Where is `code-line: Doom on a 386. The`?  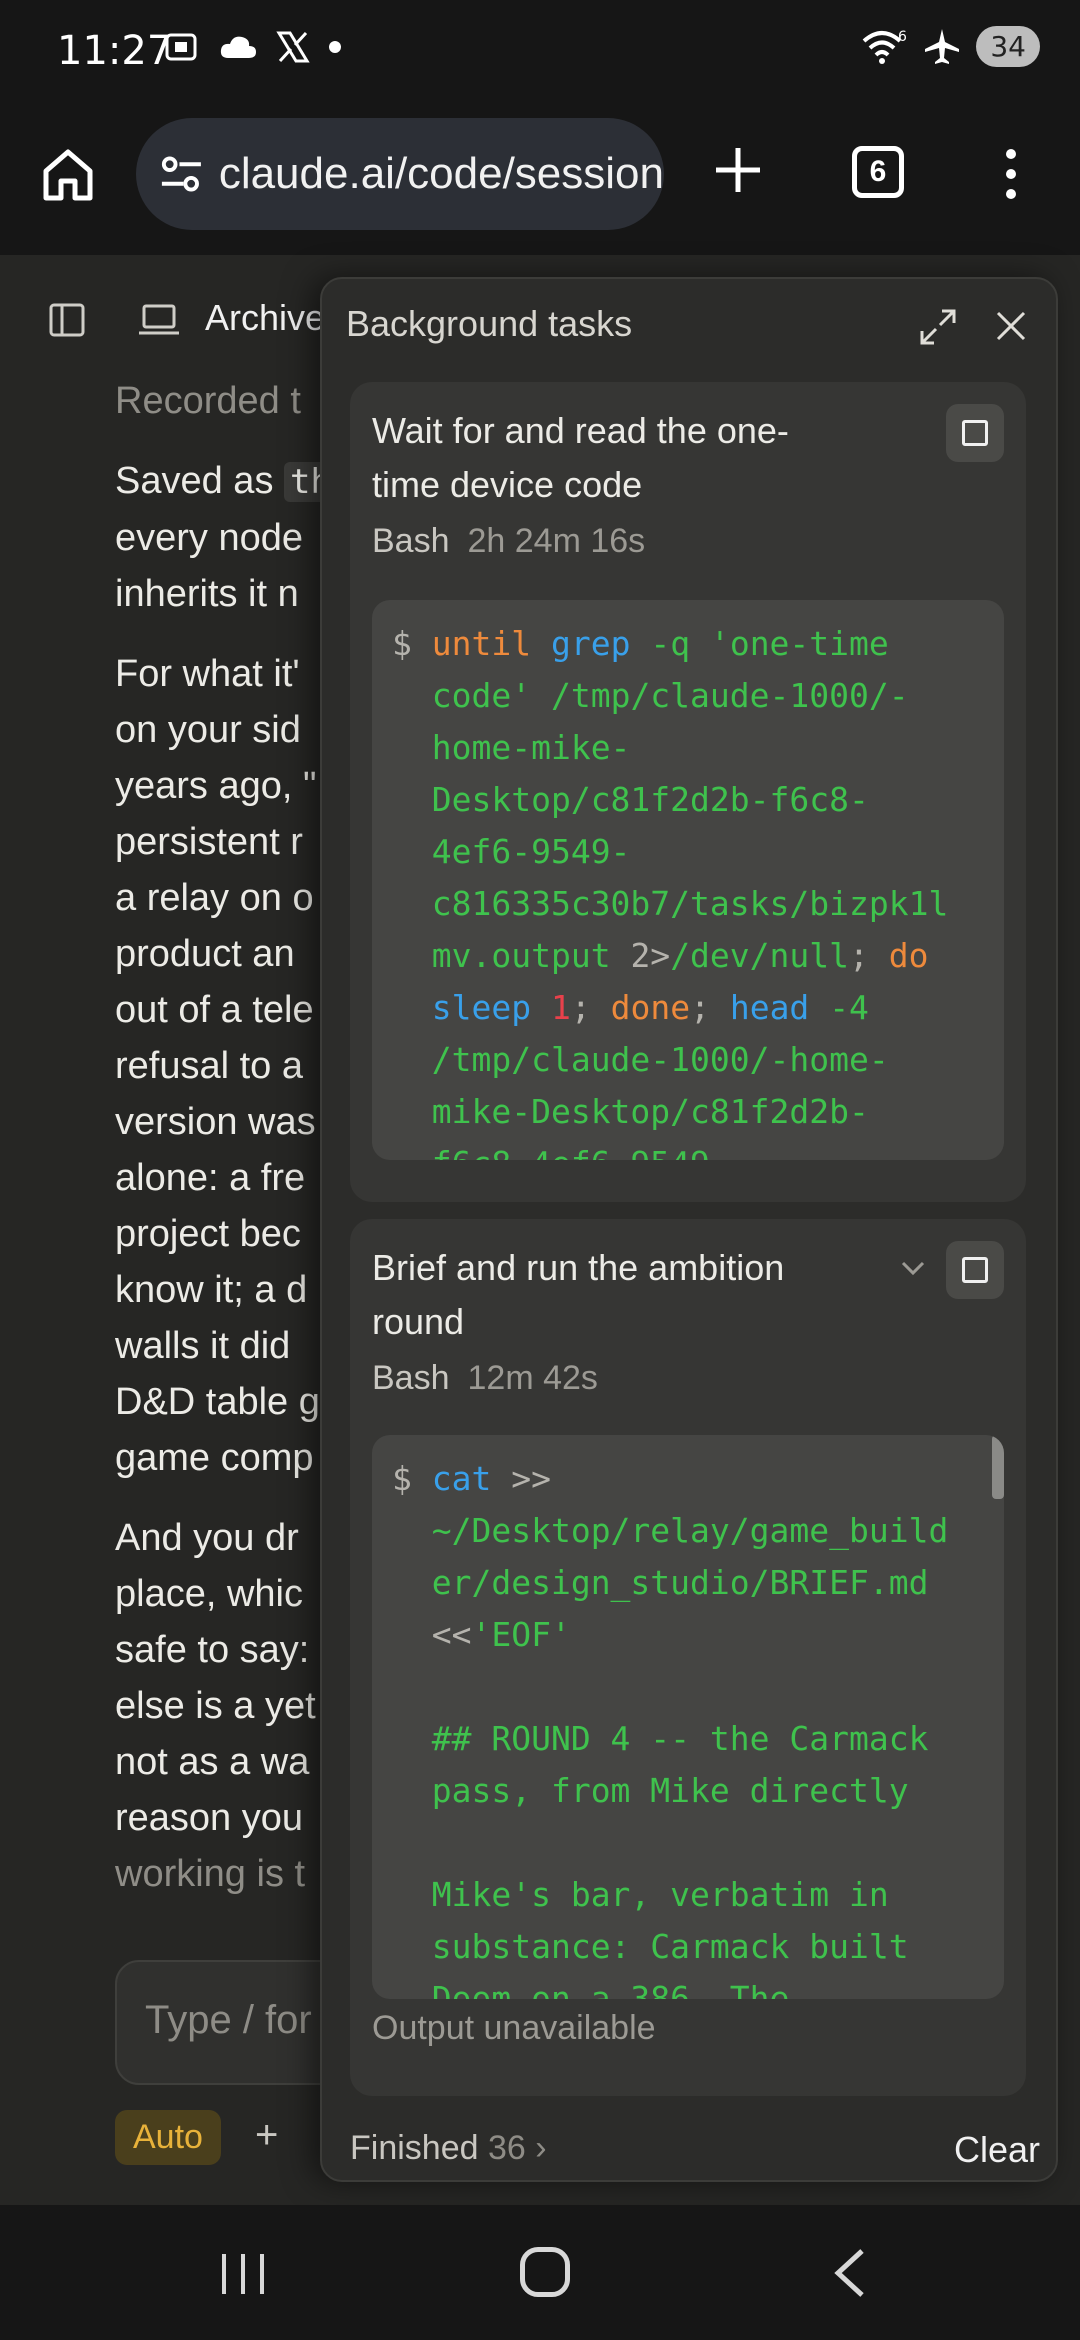 code-line: Doom on a 386. The is located at coordinates (610, 1989).